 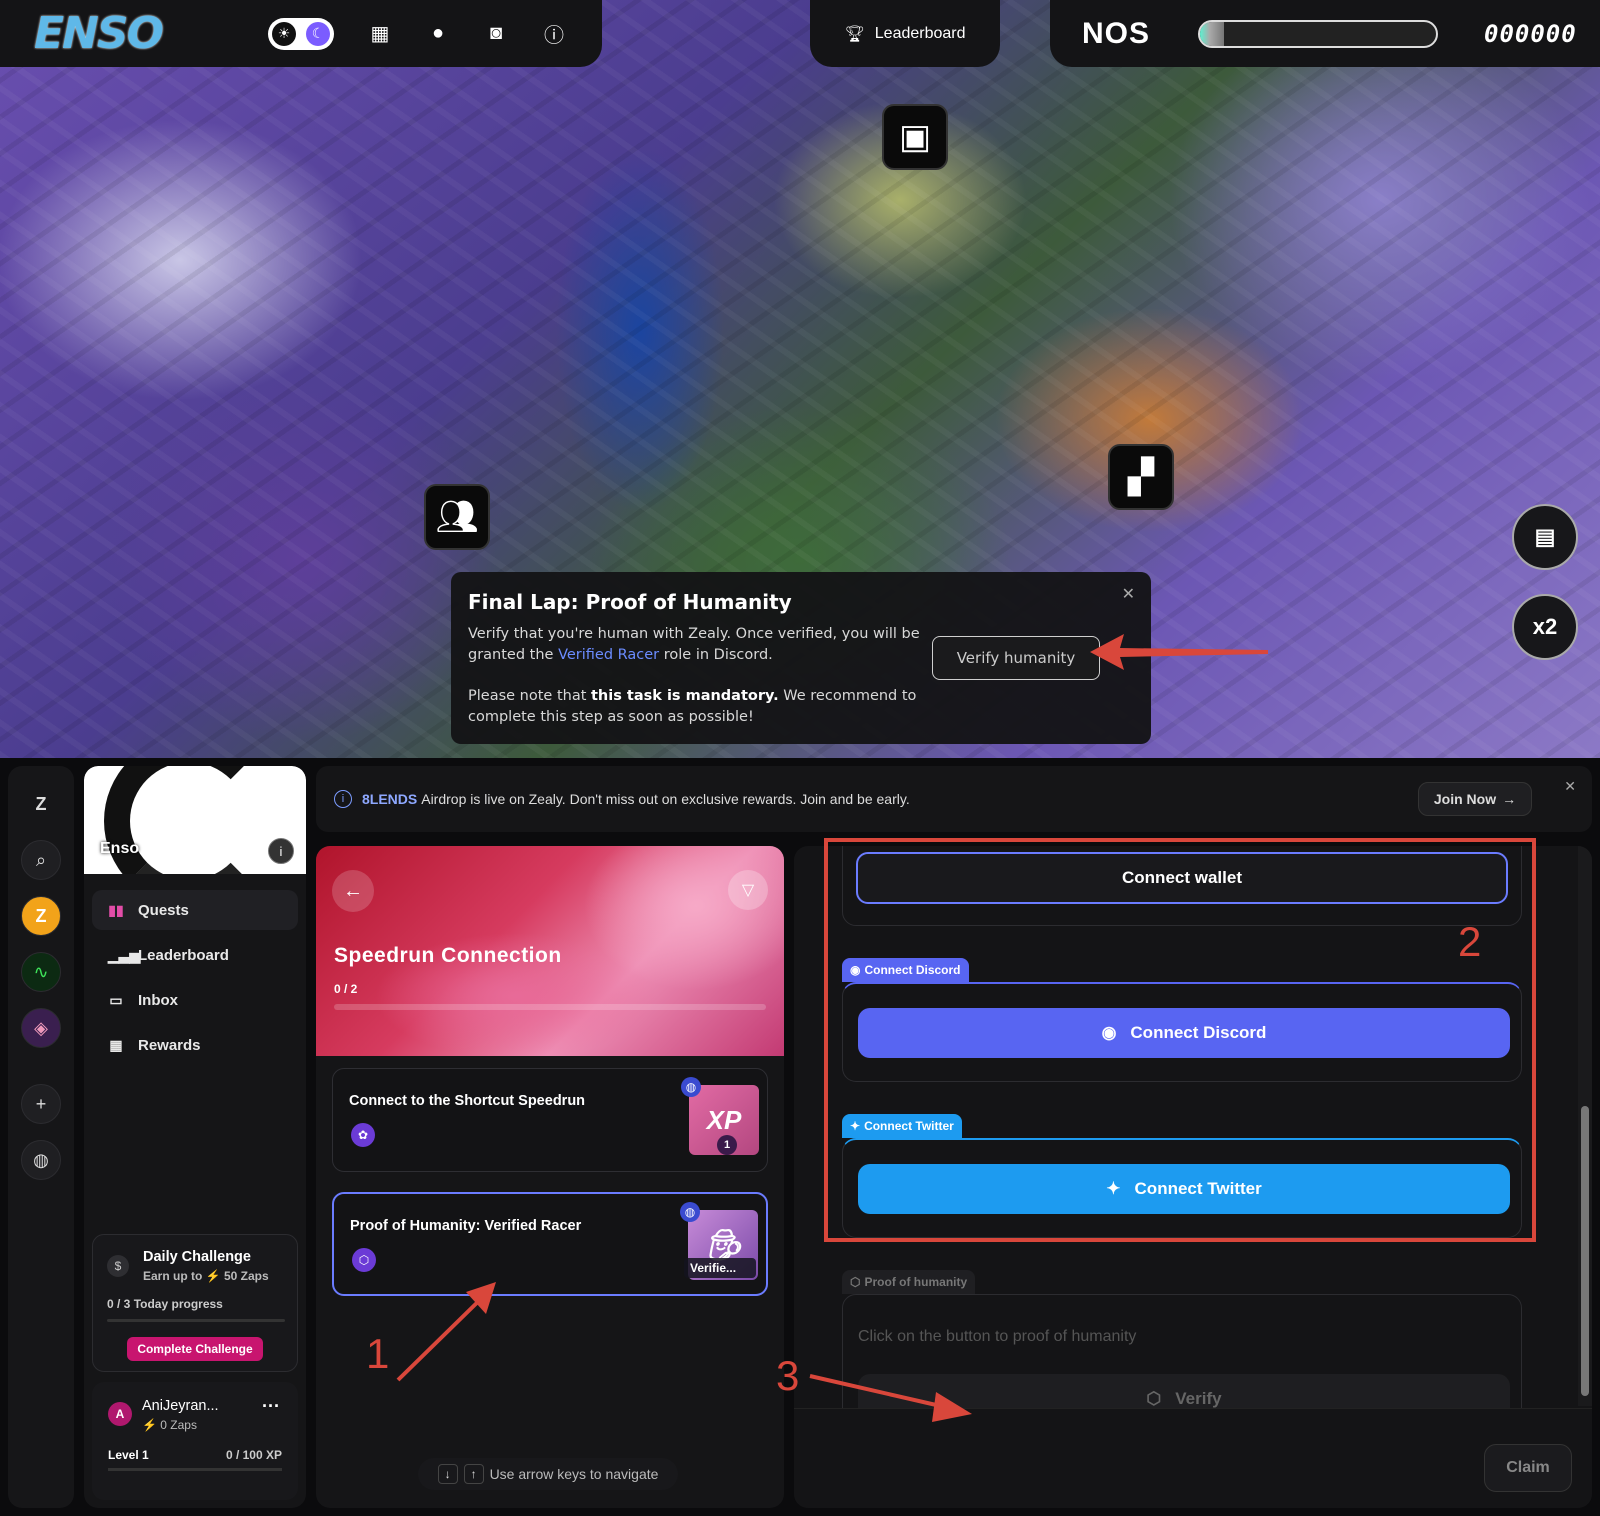 What do you see at coordinates (550, 1007) in the screenshot?
I see `module-progress-bar` at bounding box center [550, 1007].